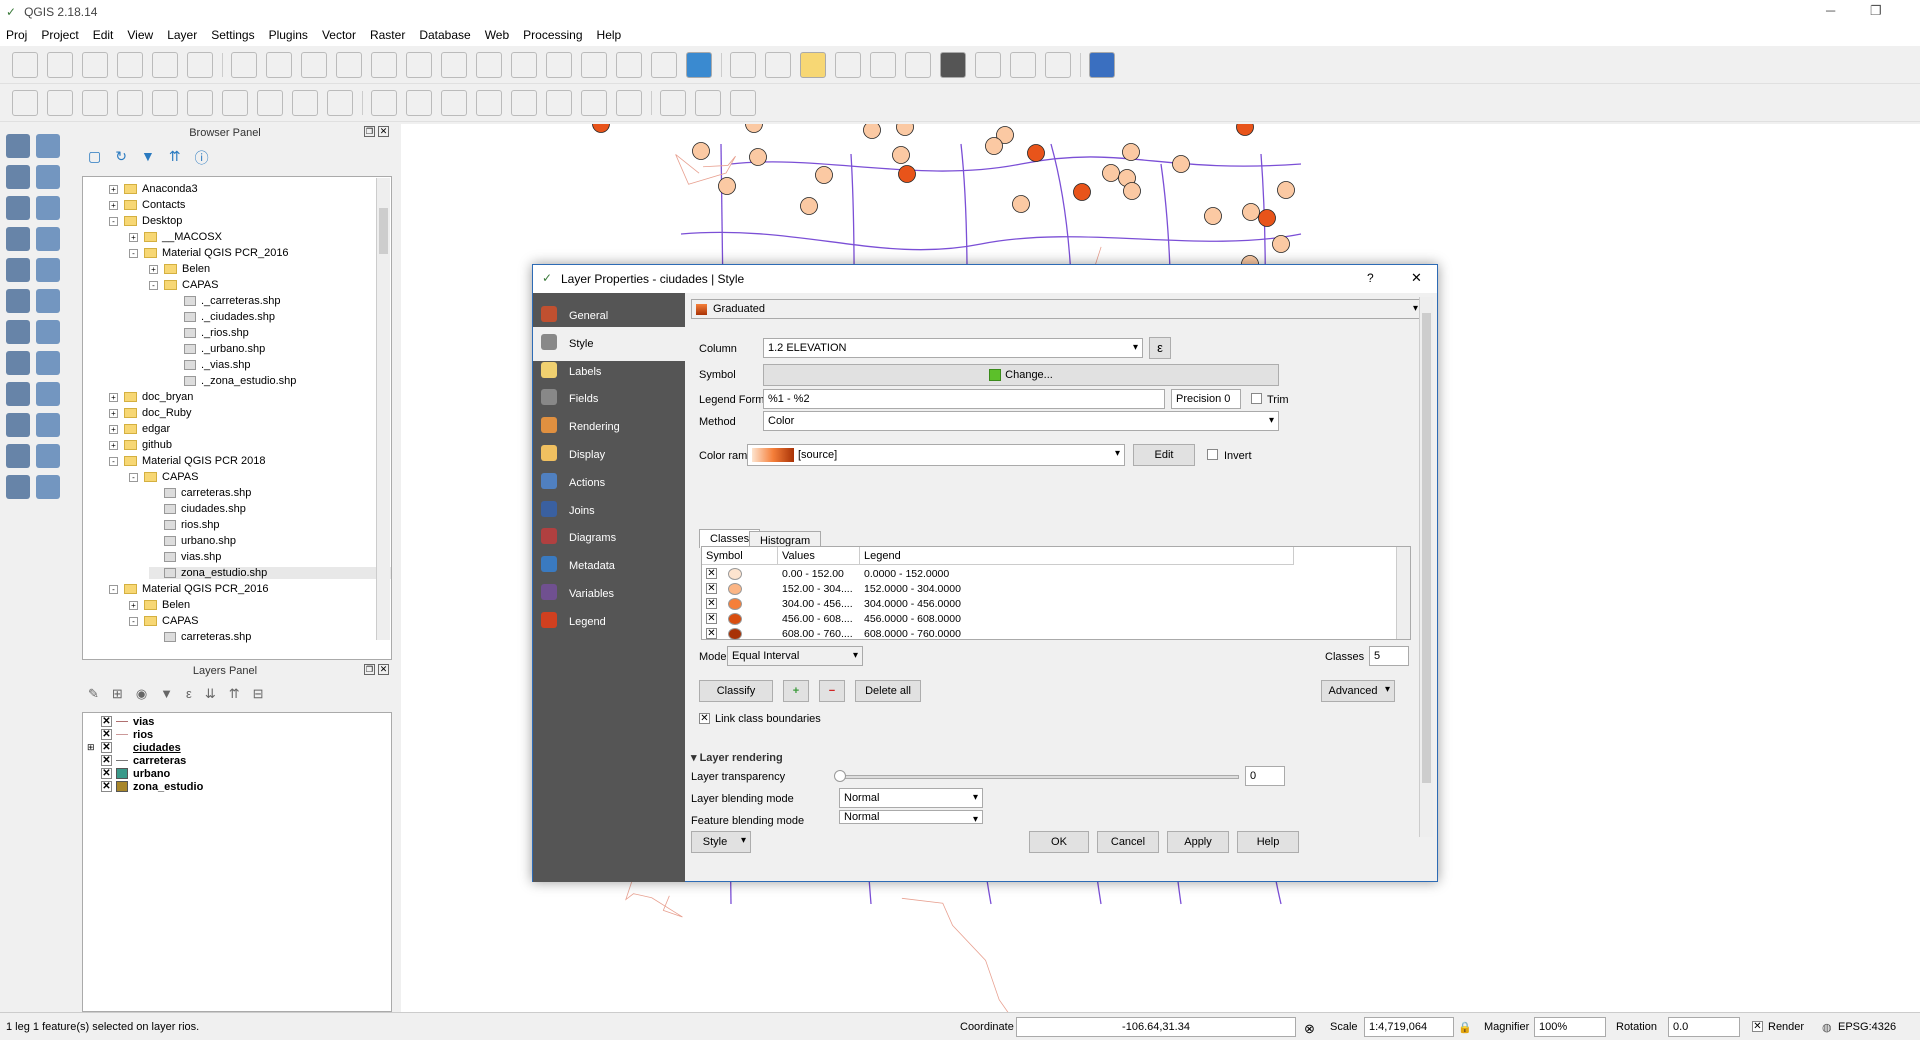  What do you see at coordinates (16, 35) in the screenshot?
I see `menu-proj: Proj` at bounding box center [16, 35].